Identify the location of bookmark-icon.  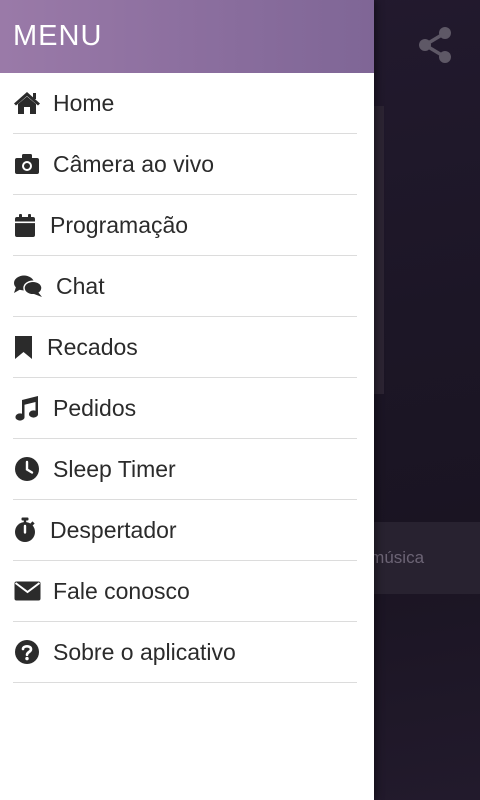
(23, 347).